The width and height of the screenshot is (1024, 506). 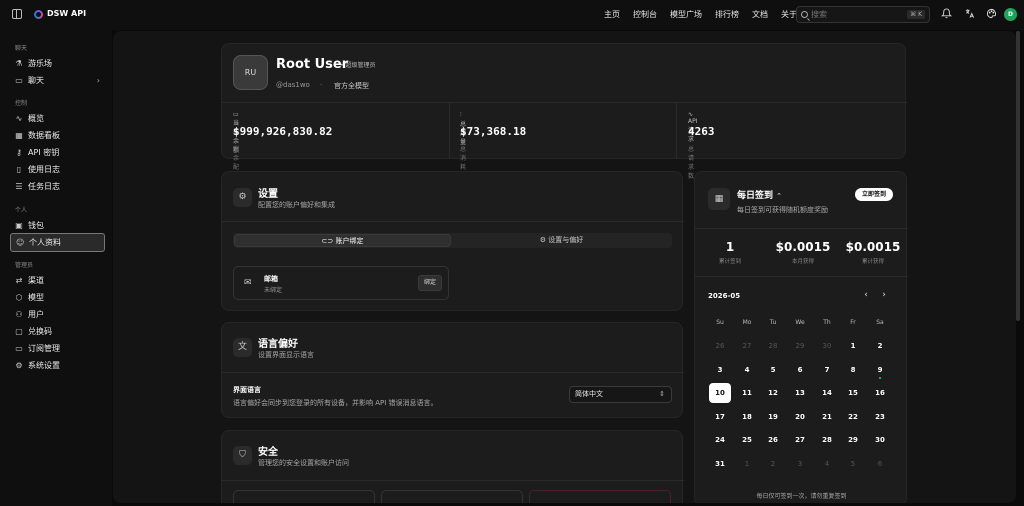 I want to click on chevron-left-icon: ‹, so click(x=866, y=295).